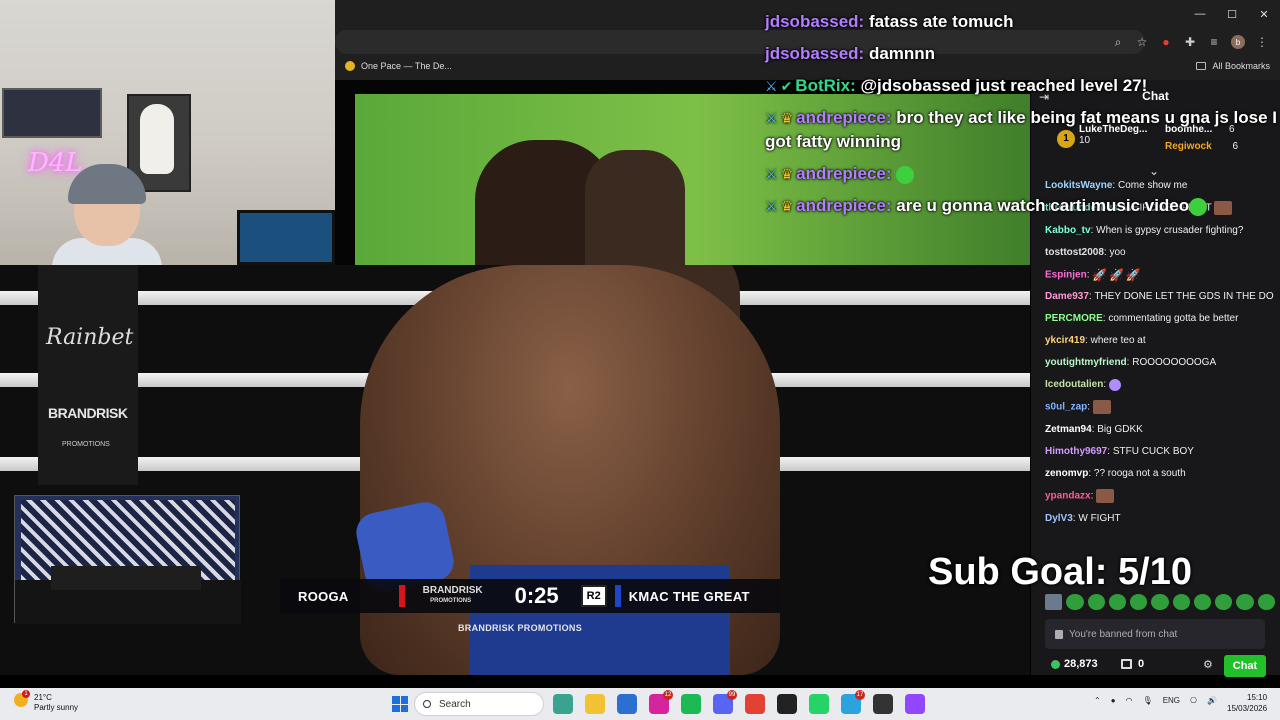  What do you see at coordinates (563, 704) in the screenshot?
I see `mountain-app-icon` at bounding box center [563, 704].